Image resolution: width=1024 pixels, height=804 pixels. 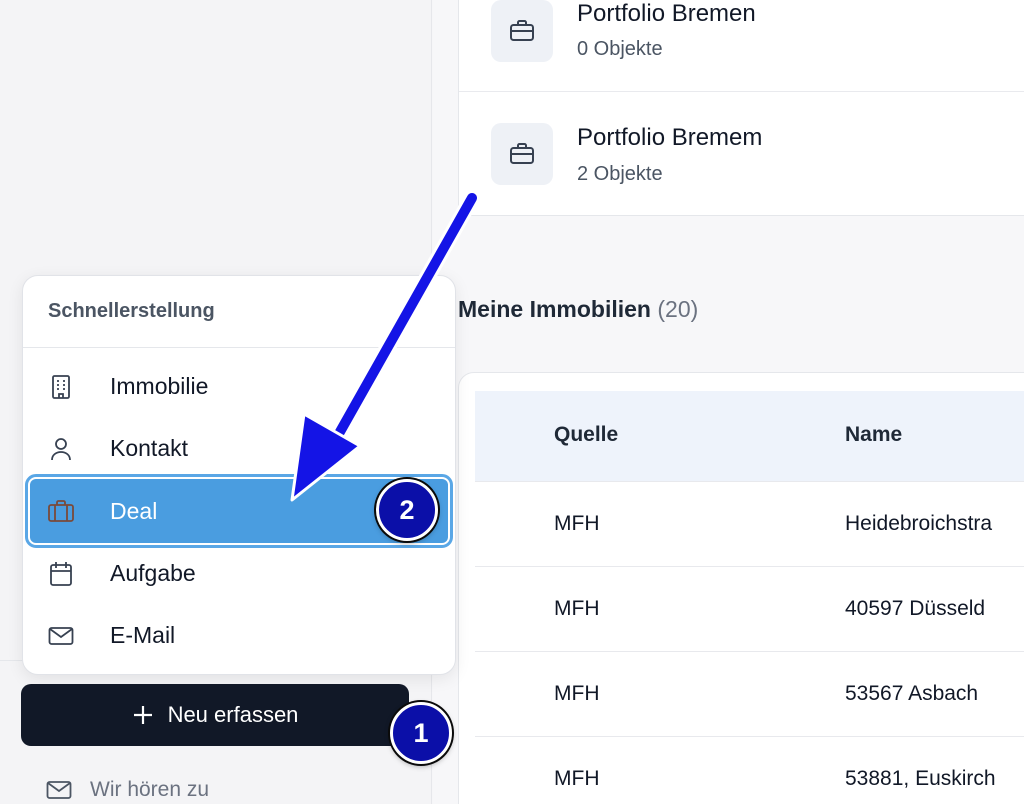 What do you see at coordinates (749, 523) in the screenshot?
I see `table-row: MFH Heidebroichstra` at bounding box center [749, 523].